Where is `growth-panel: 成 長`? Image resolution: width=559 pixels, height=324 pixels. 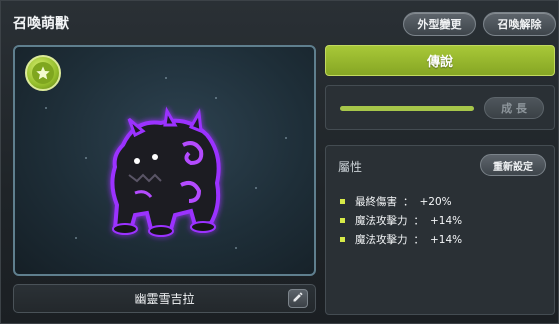 growth-panel: 成 長 is located at coordinates (440, 107).